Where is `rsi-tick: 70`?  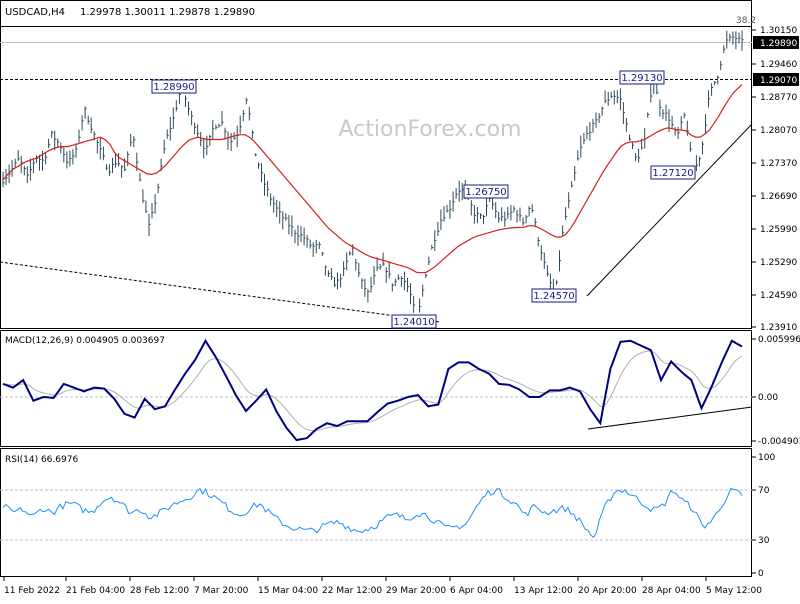 rsi-tick: 70 is located at coordinates (764, 491).